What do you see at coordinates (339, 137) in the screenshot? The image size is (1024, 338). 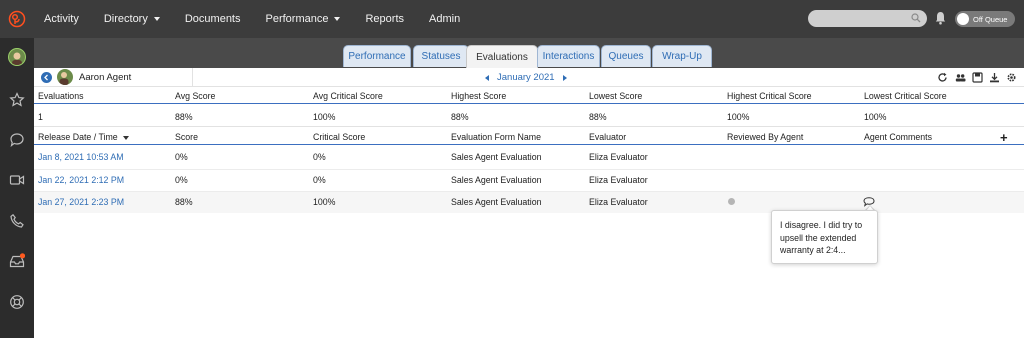 I see `column-header-critical-score: Critical Score` at bounding box center [339, 137].